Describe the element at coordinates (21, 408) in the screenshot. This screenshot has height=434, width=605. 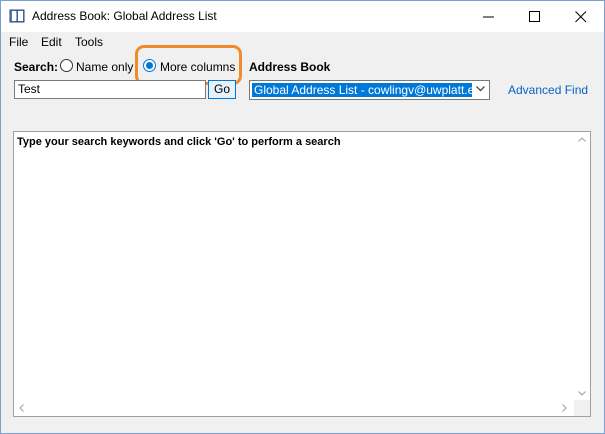
I see `scroll-left-icon` at that location.